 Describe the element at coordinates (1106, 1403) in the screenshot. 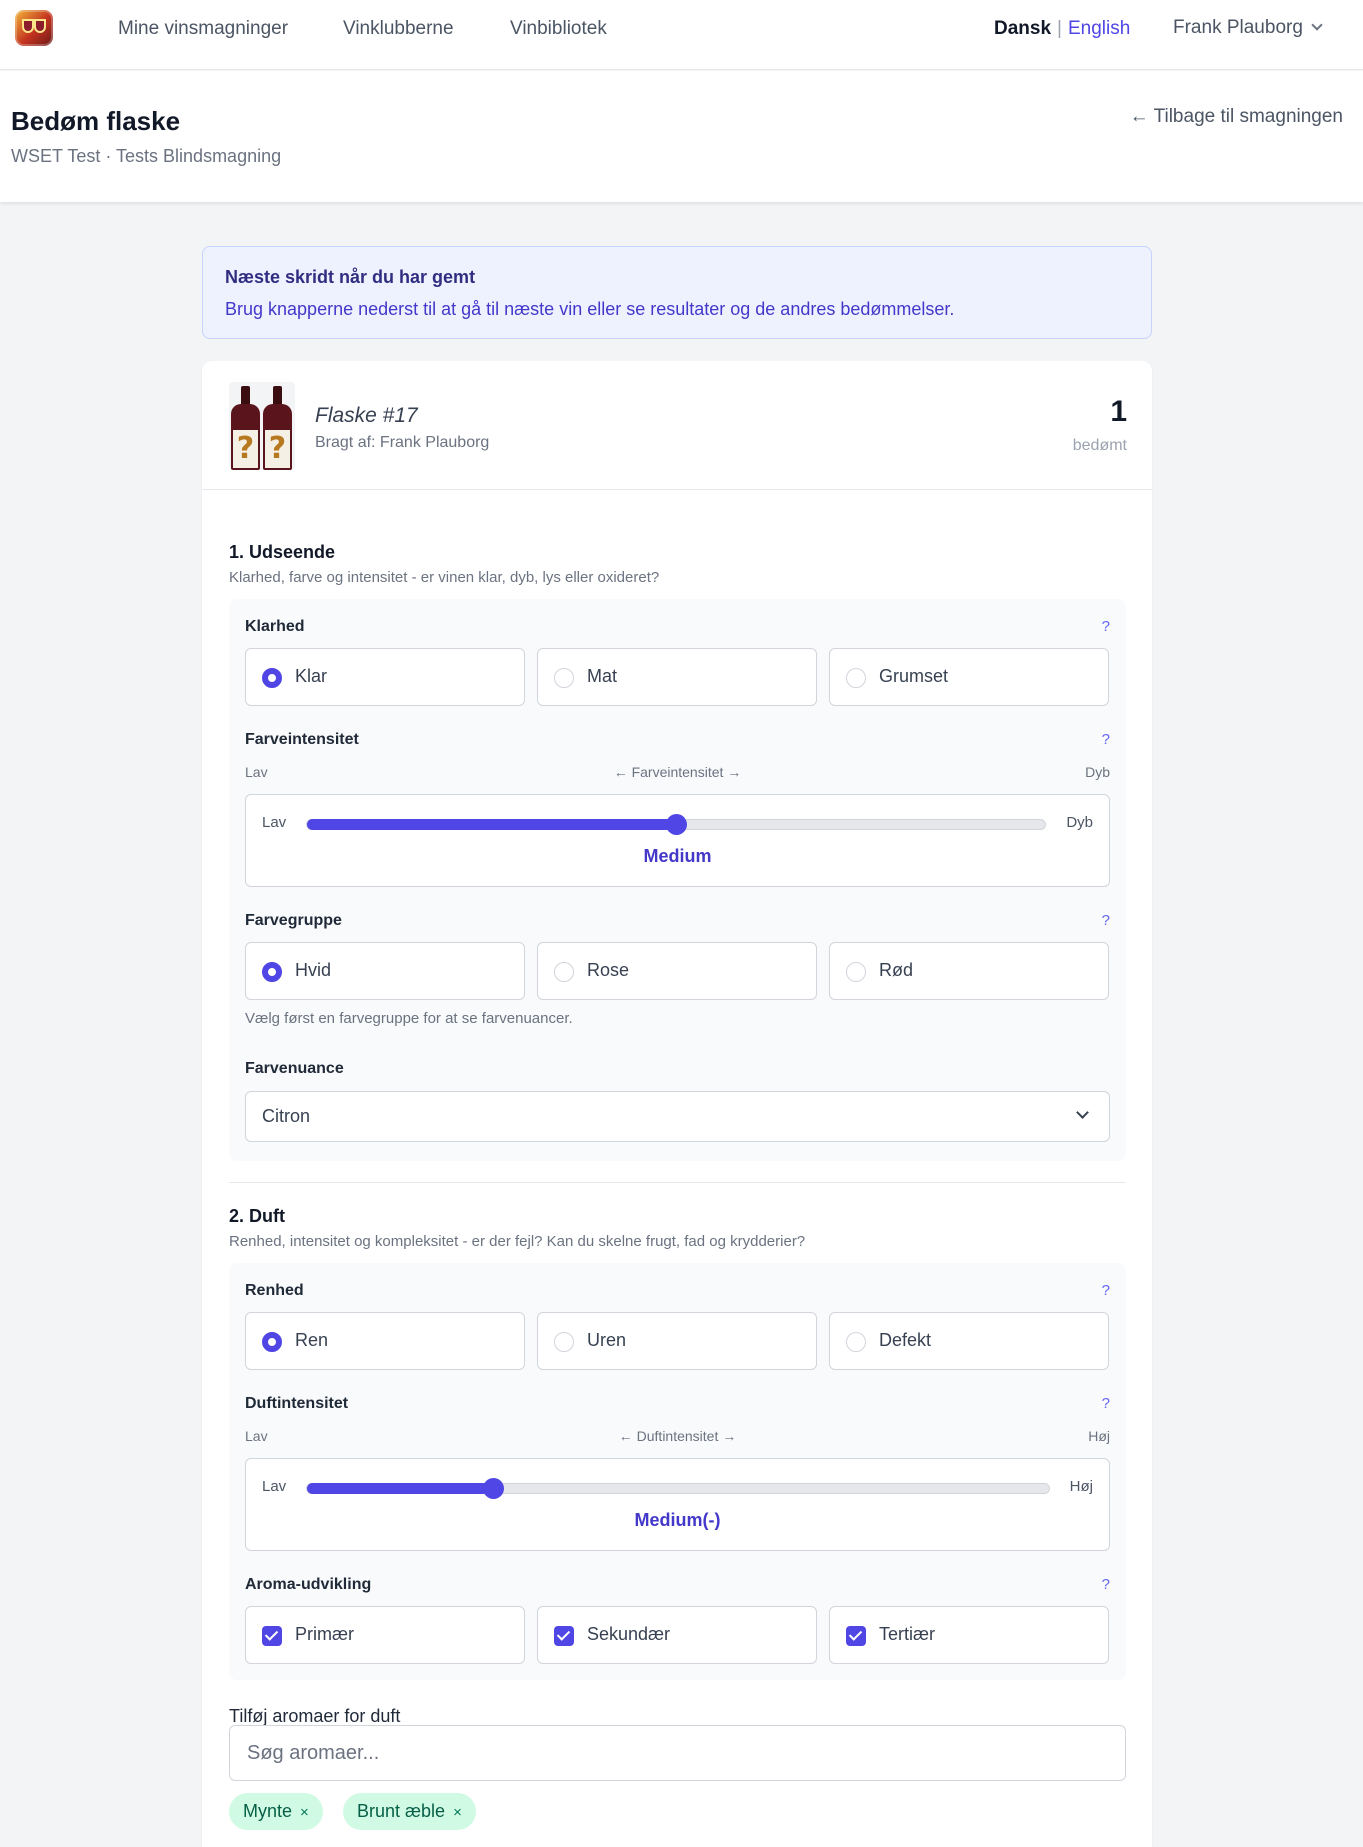

I see `aroma-intensity-help-icon: ?` at that location.